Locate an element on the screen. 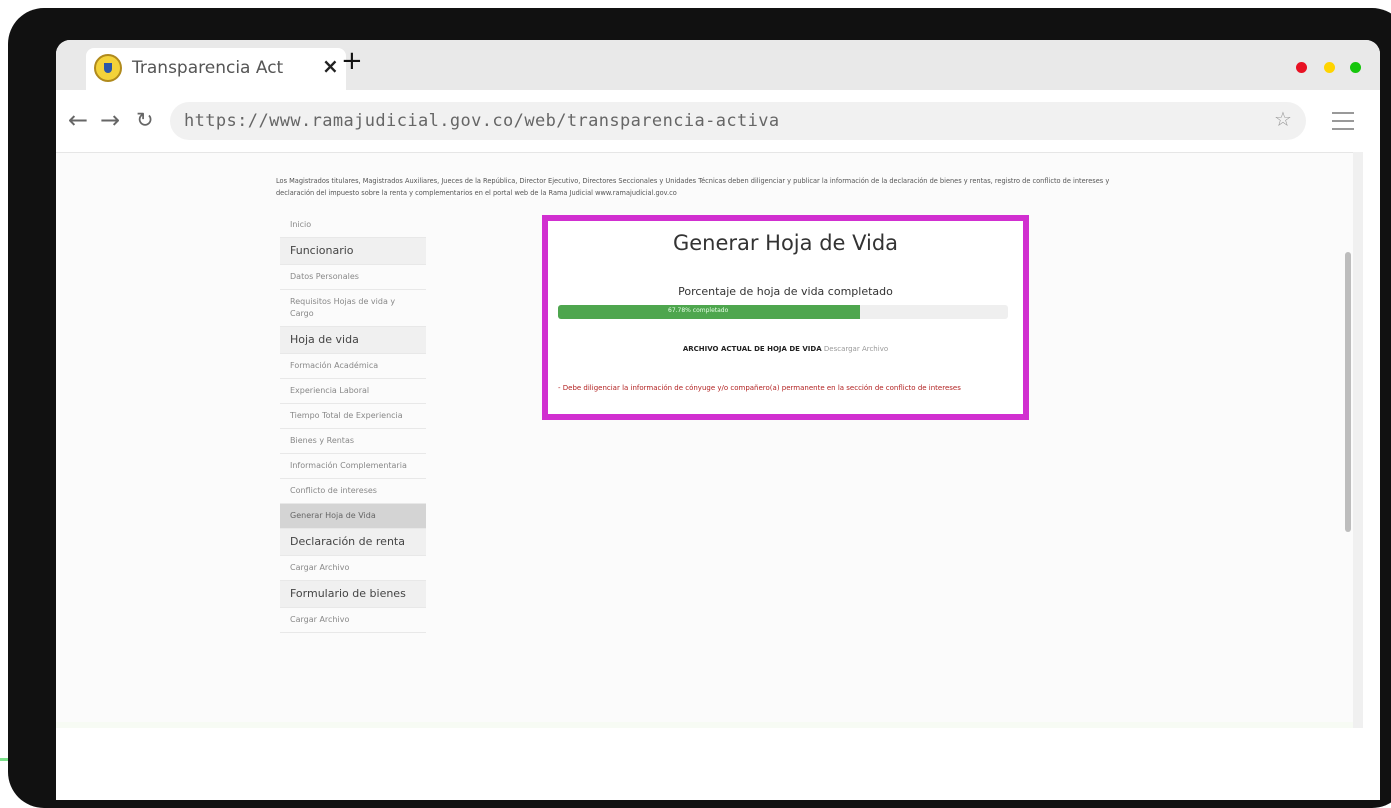 Image resolution: width=1391 pixels, height=808 pixels. close-tab-icon: × is located at coordinates (330, 66).